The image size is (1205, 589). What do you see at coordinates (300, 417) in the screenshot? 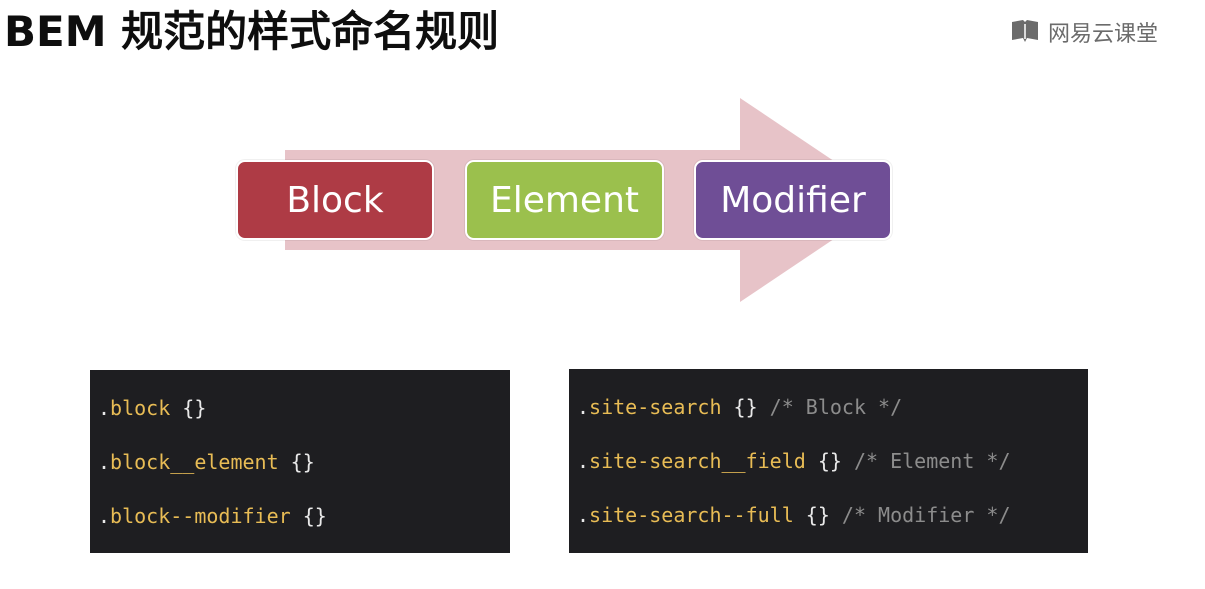
I see `code-line: .block {}` at bounding box center [300, 417].